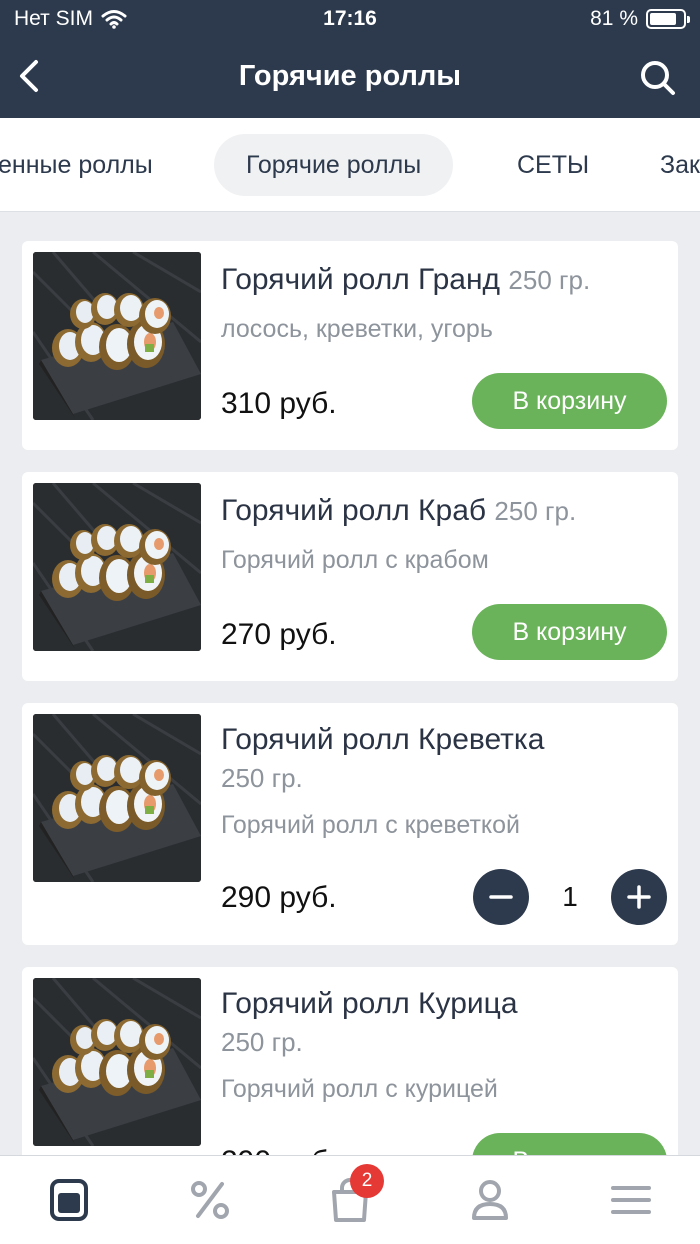 The width and height of the screenshot is (700, 1244). What do you see at coordinates (658, 78) in the screenshot?
I see `search-icon` at bounding box center [658, 78].